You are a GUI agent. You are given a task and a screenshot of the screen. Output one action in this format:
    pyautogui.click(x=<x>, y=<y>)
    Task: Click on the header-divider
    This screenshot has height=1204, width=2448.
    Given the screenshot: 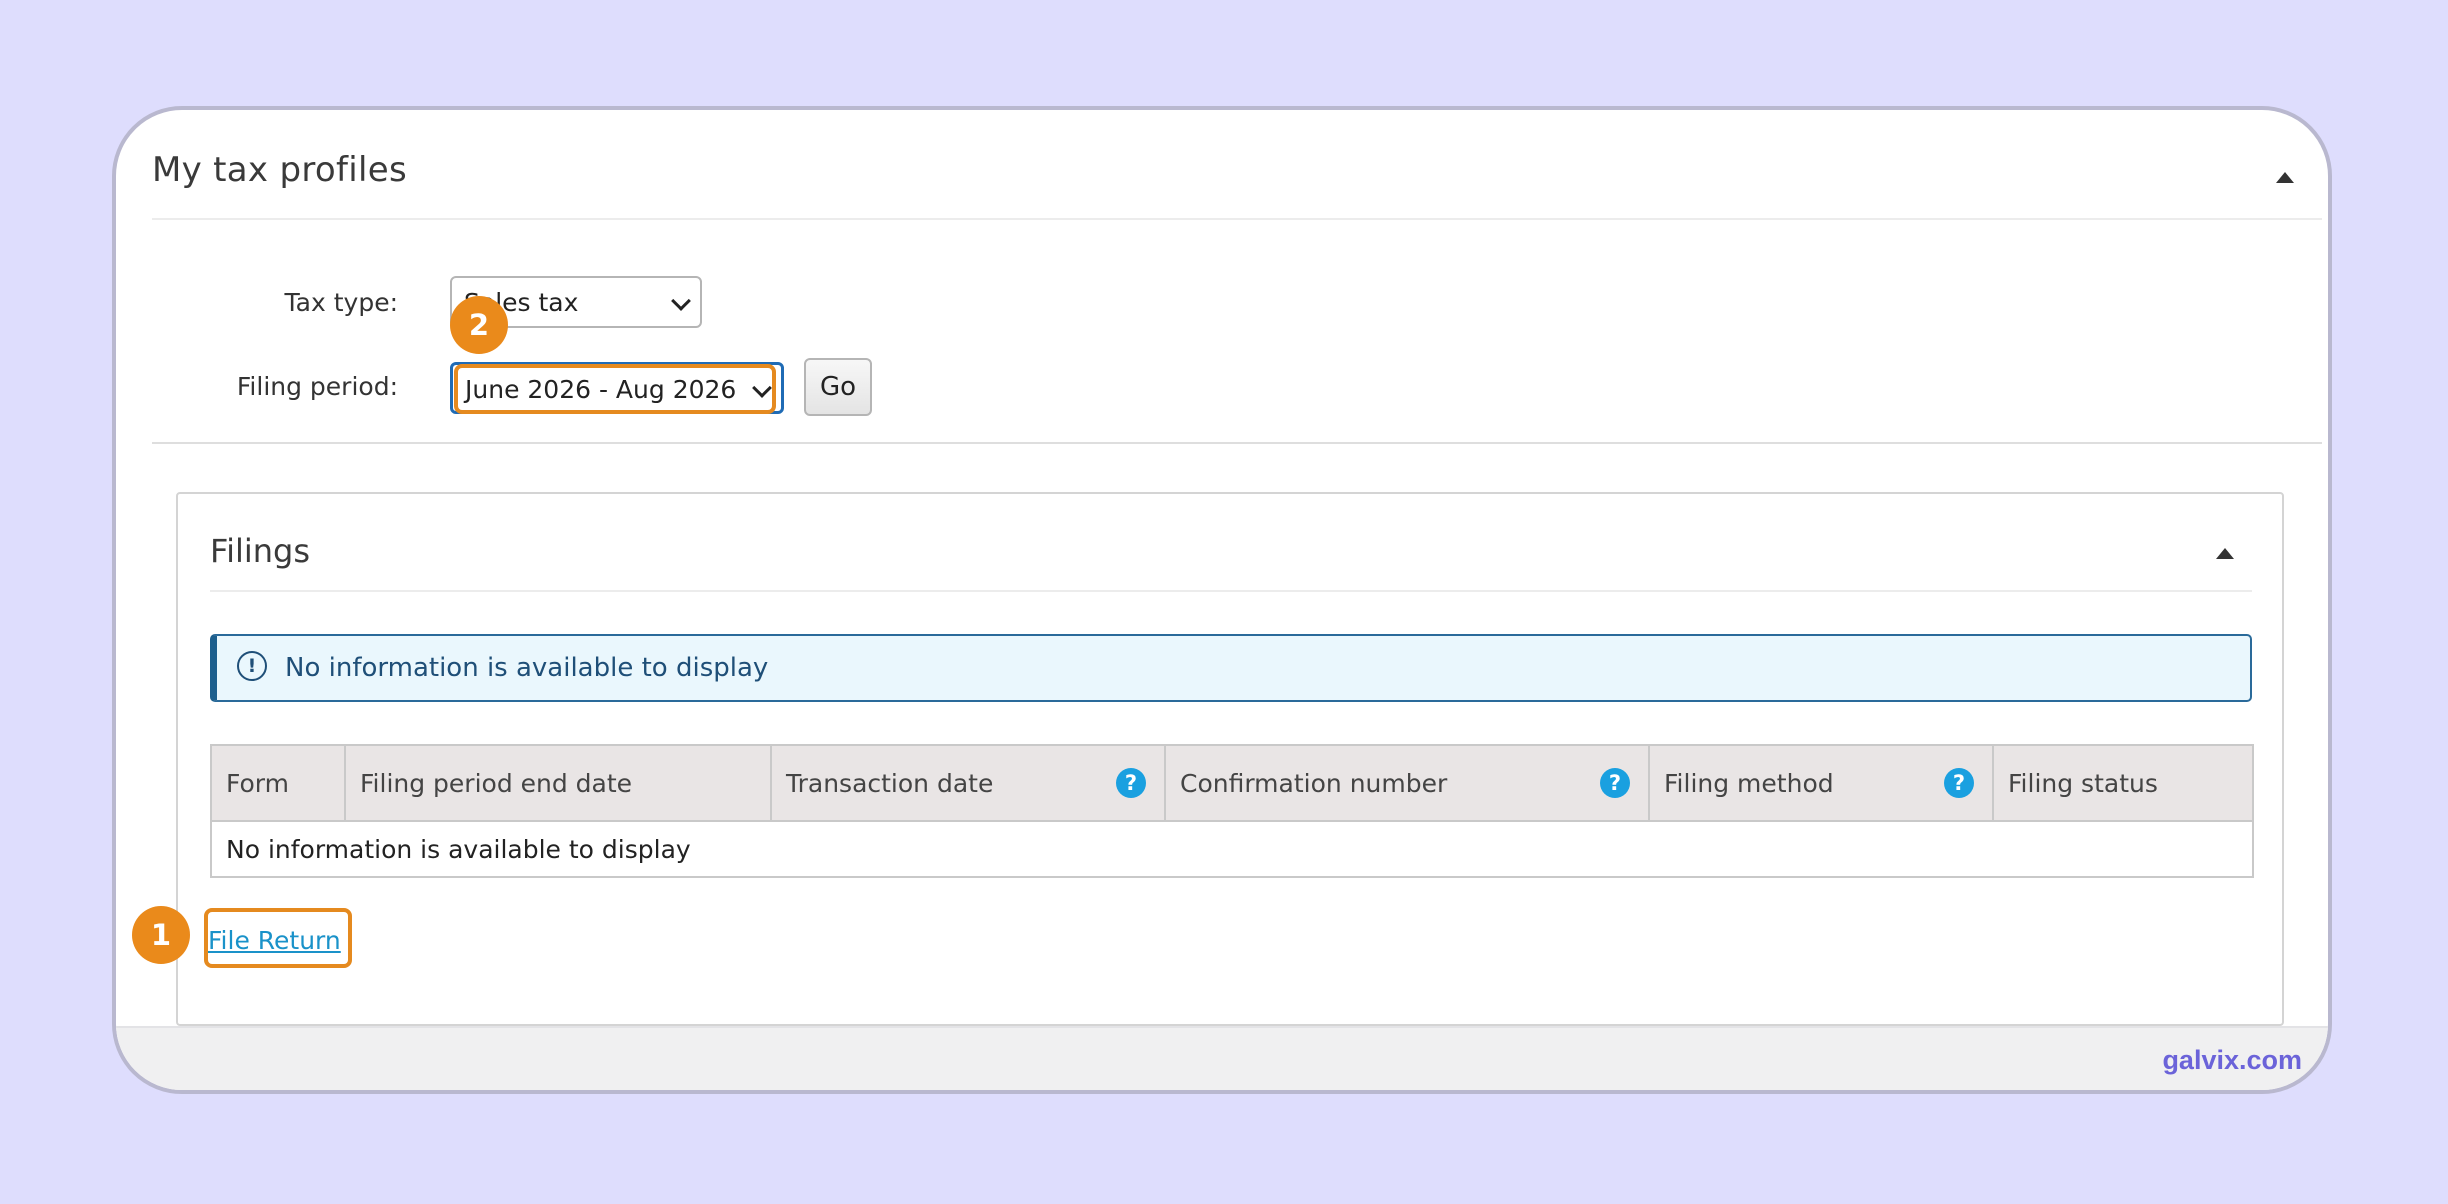 What is the action you would take?
    pyautogui.click(x=1237, y=219)
    